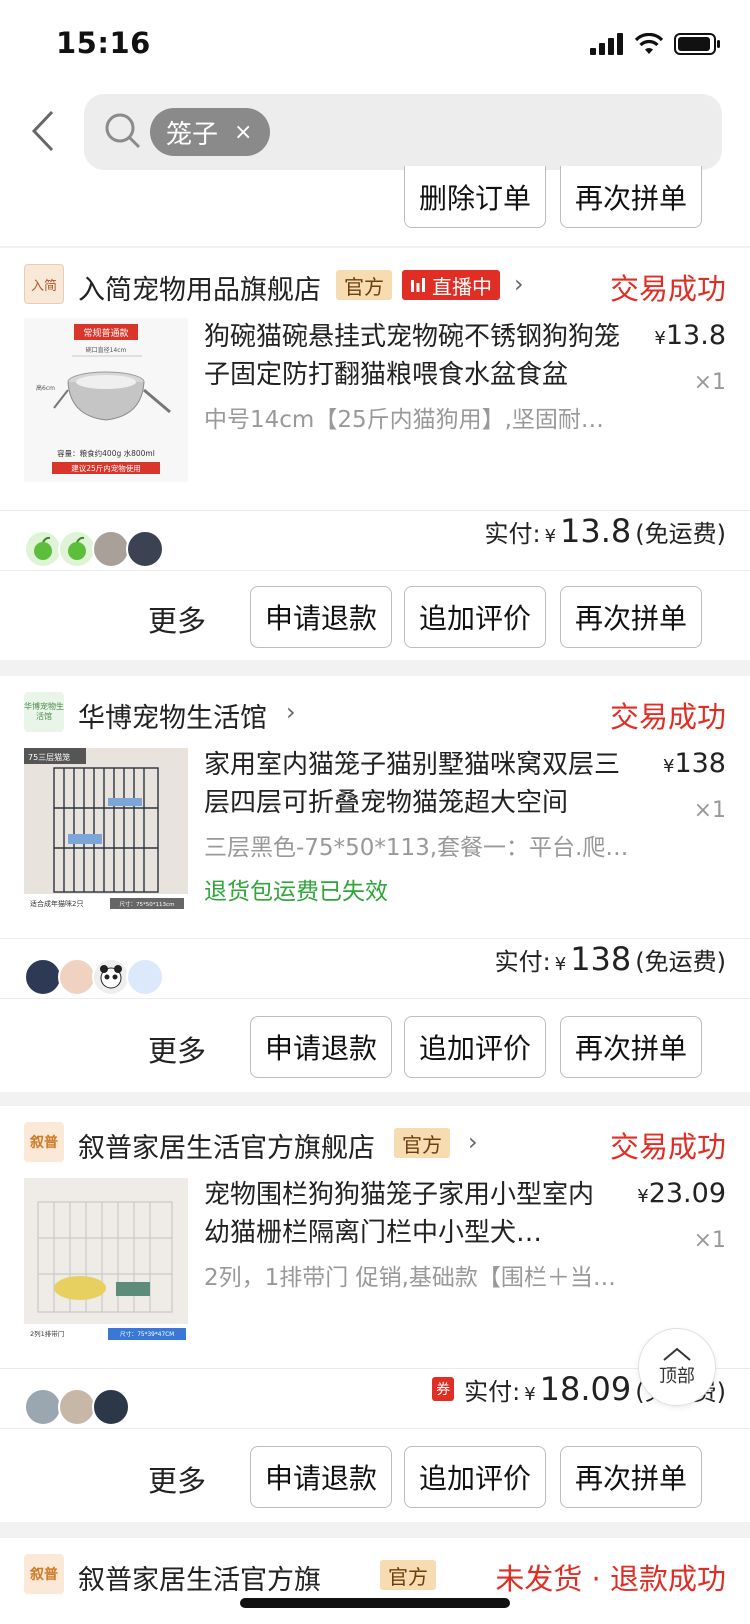 This screenshot has width=750, height=1624. Describe the element at coordinates (106, 1260) in the screenshot. I see `product-thumbnail: 2列1排带门 尺寸：75*39*47CM` at that location.